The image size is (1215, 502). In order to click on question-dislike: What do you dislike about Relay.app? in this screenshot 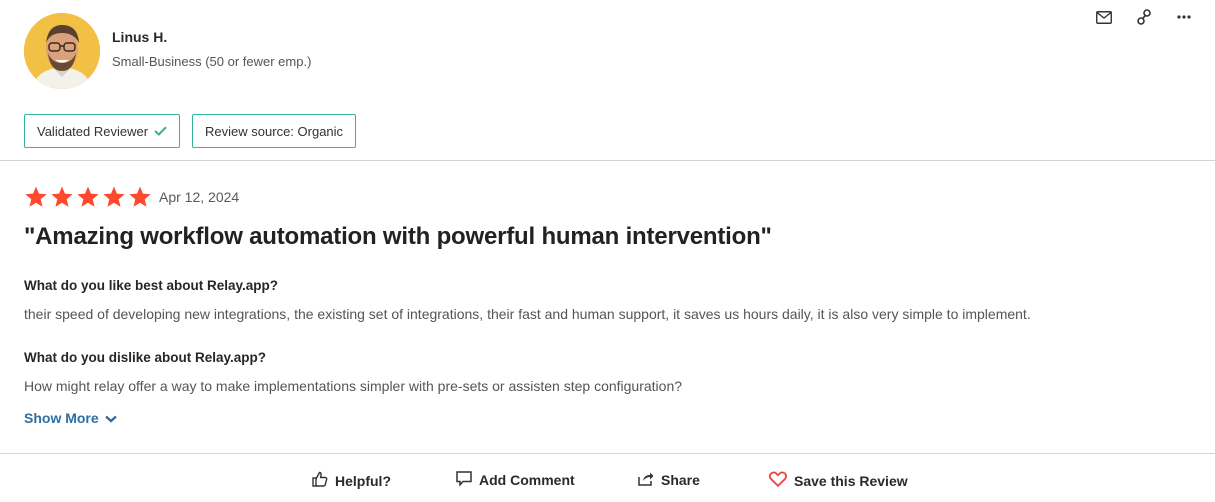, I will do `click(145, 357)`.